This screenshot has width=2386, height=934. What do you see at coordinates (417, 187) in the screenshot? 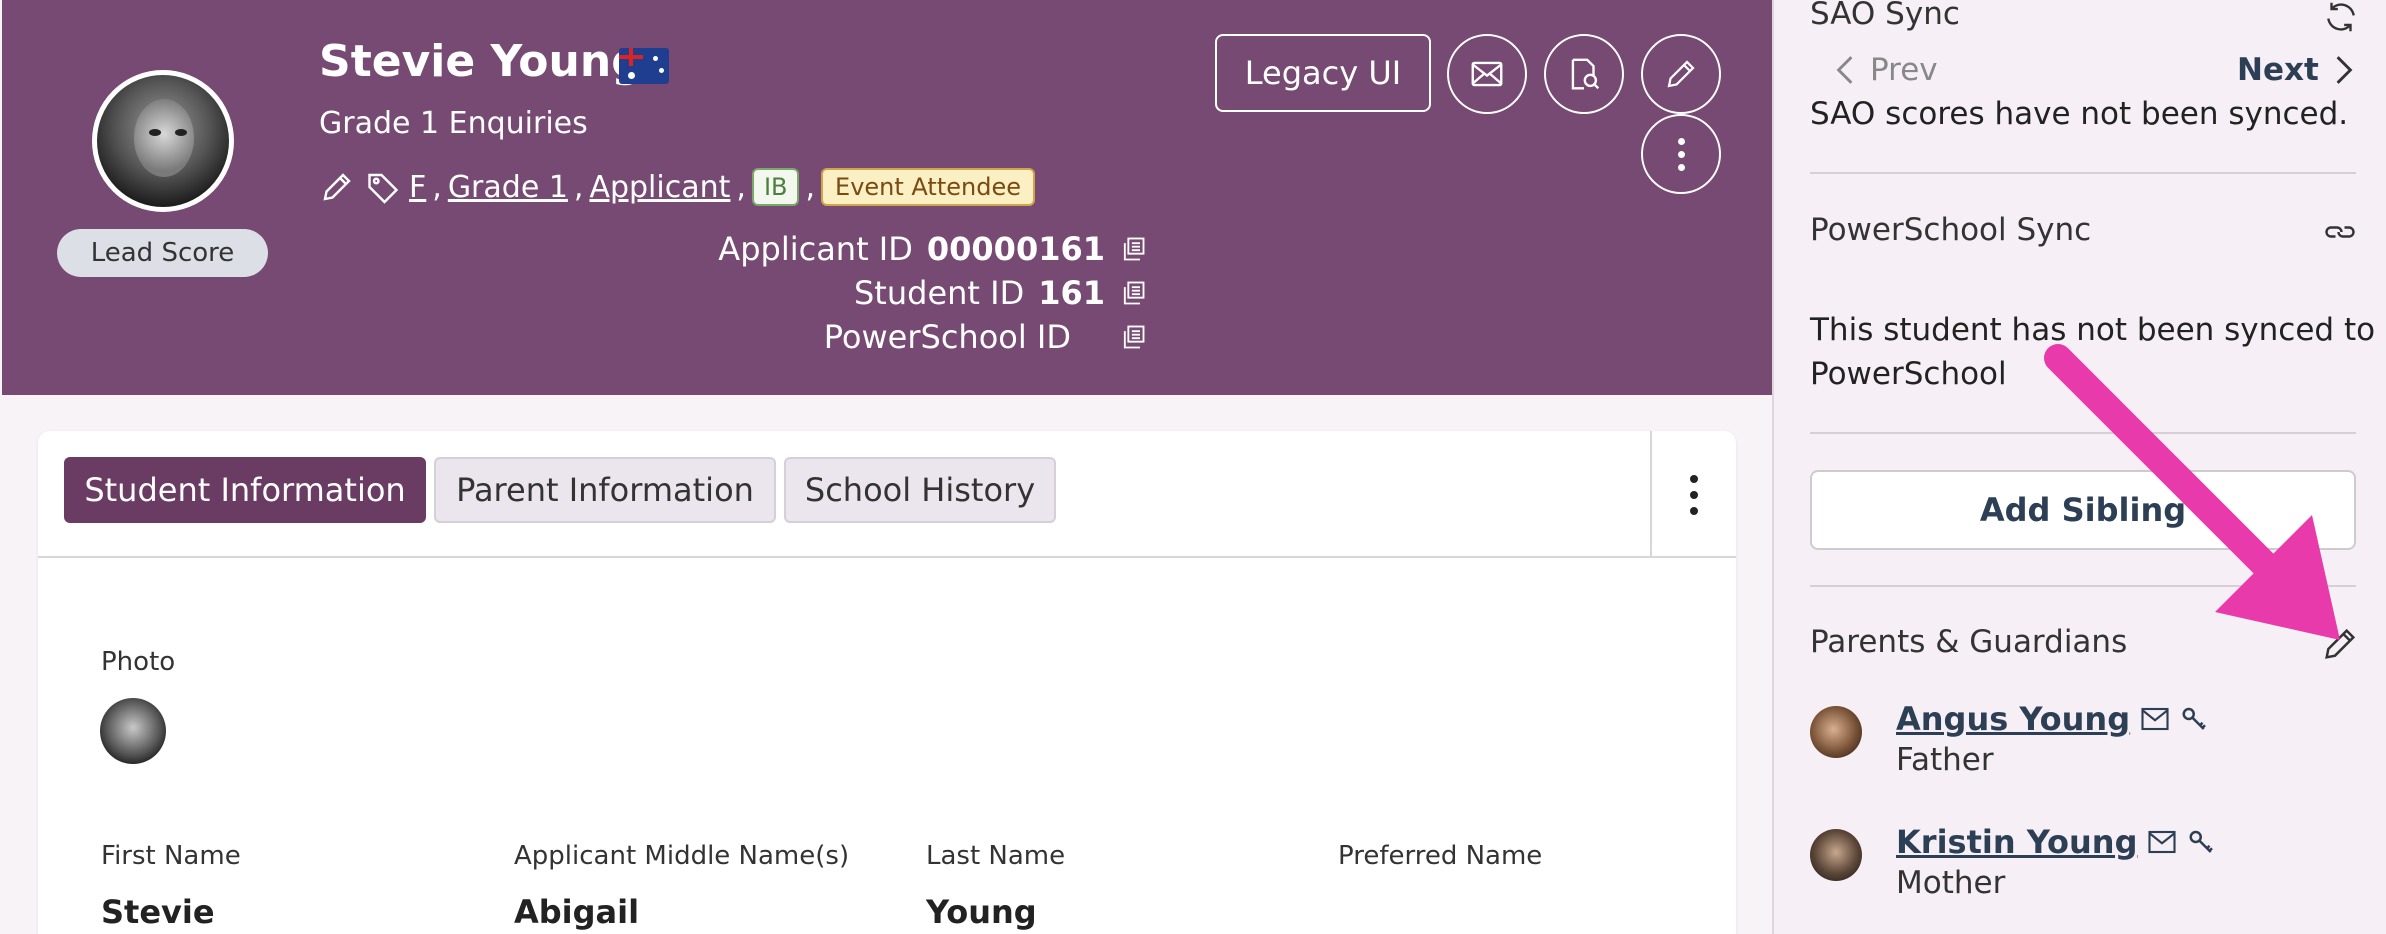
I see `tag-link-f: F` at bounding box center [417, 187].